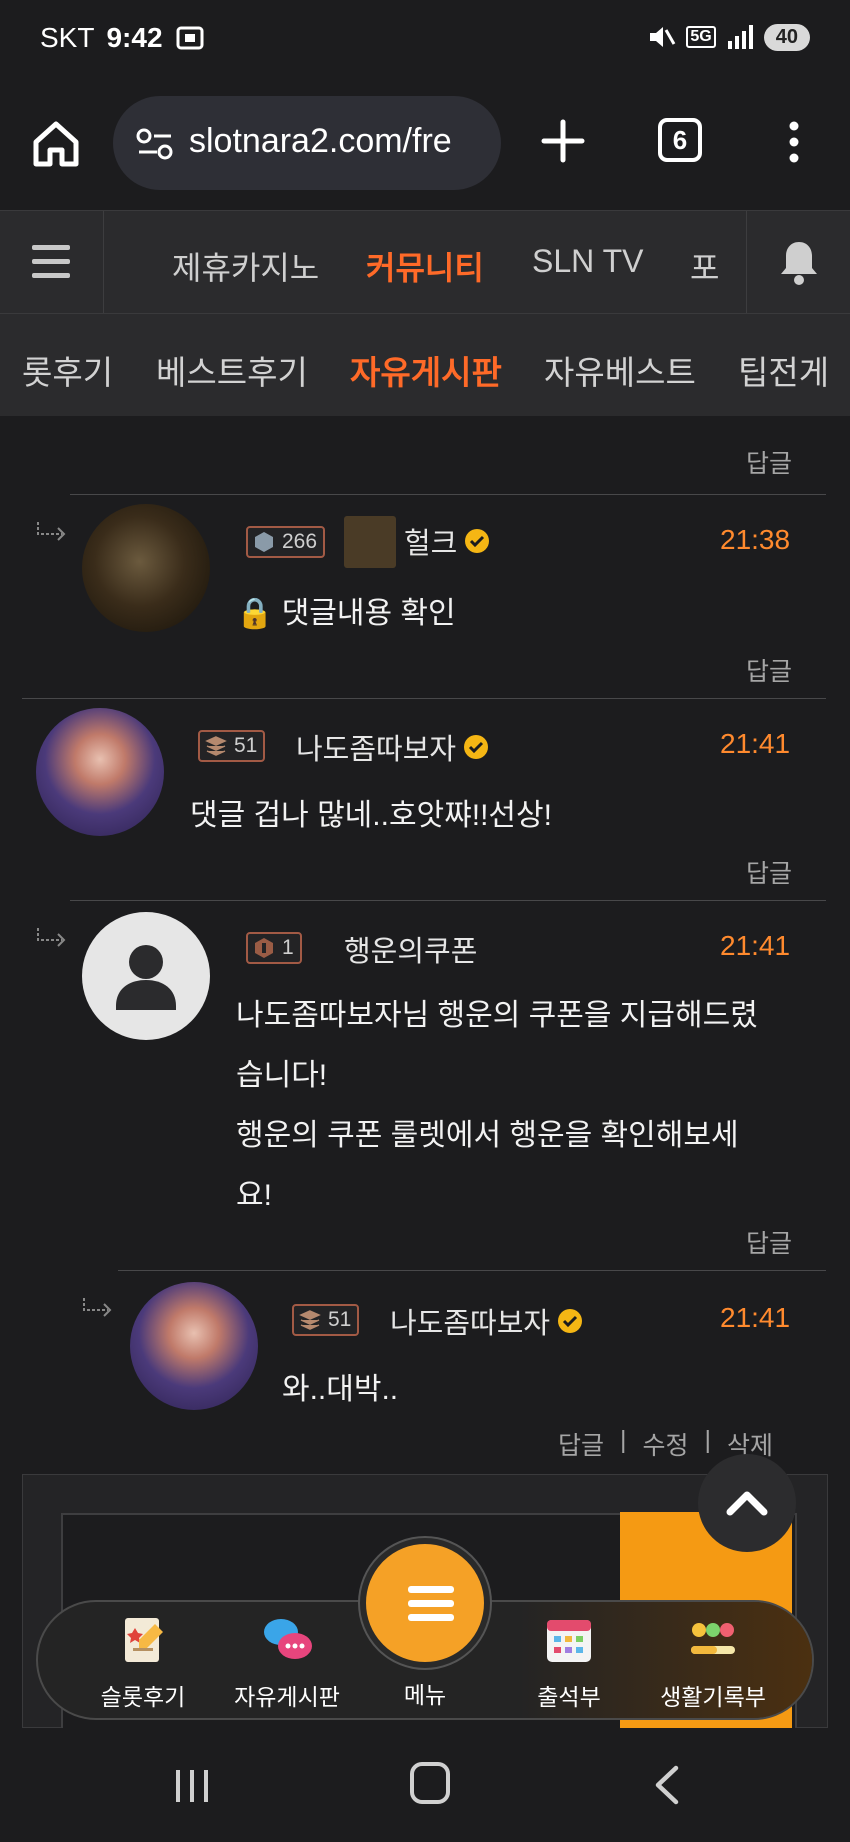  What do you see at coordinates (666, 1444) in the screenshot?
I see `edit-link: 수정` at bounding box center [666, 1444].